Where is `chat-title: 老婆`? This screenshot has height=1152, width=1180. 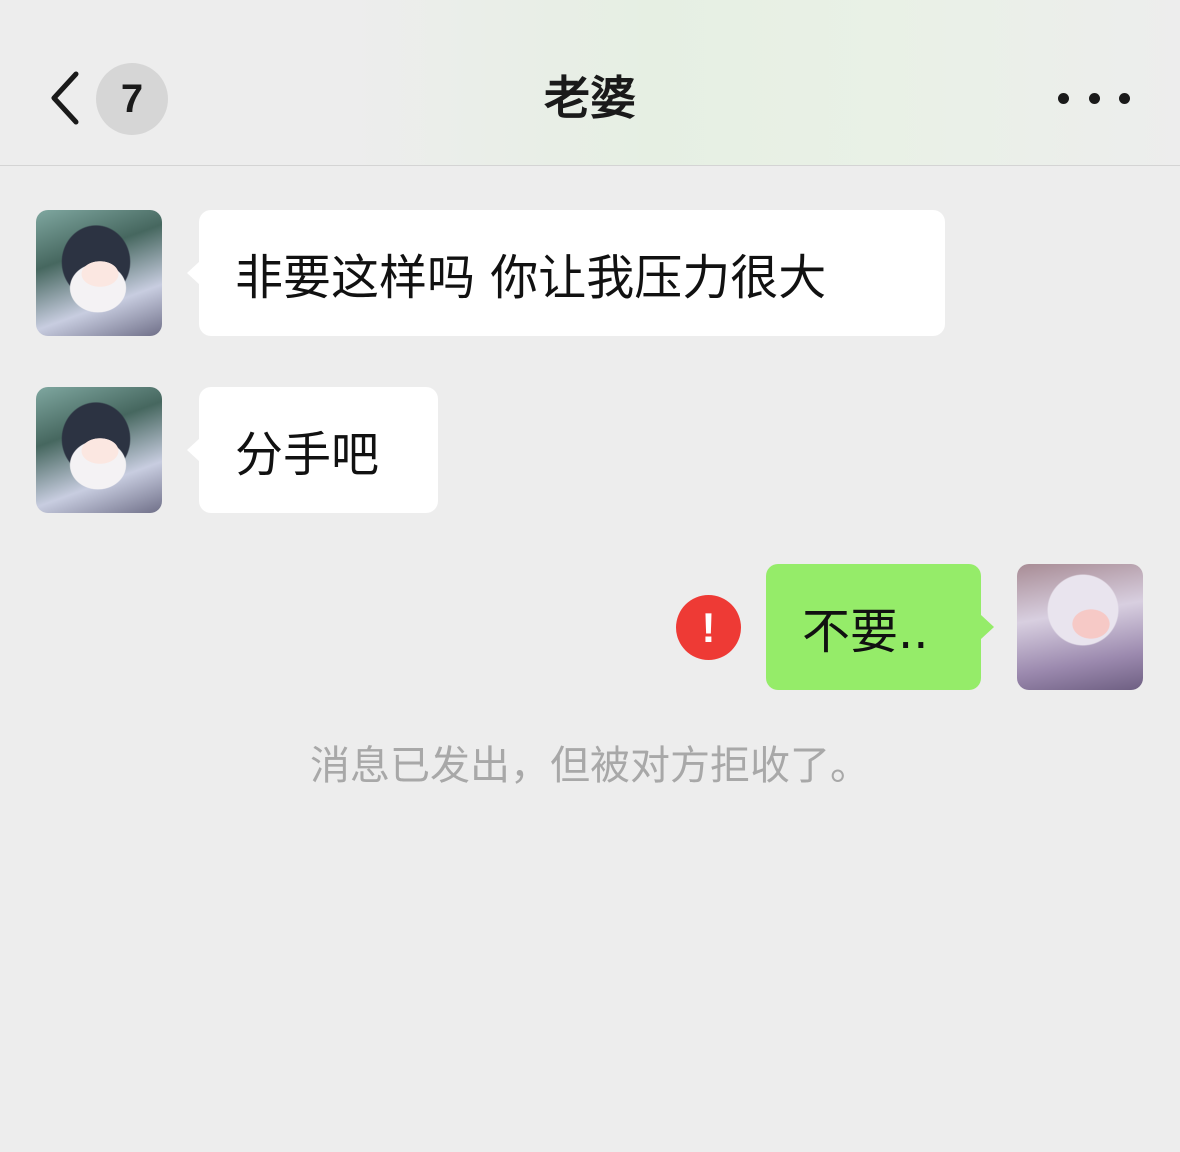 chat-title: 老婆 is located at coordinates (590, 98).